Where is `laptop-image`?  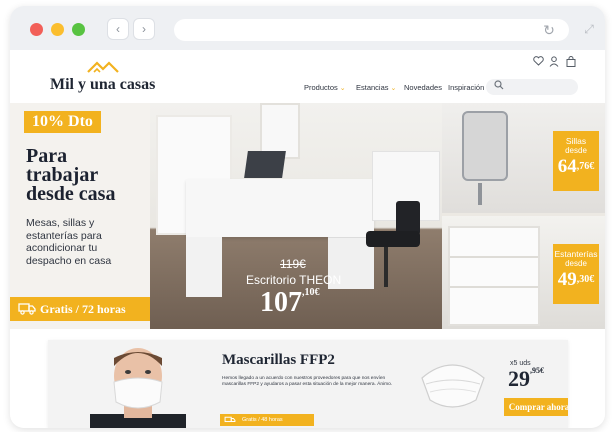
laptop-image is located at coordinates (265, 164).